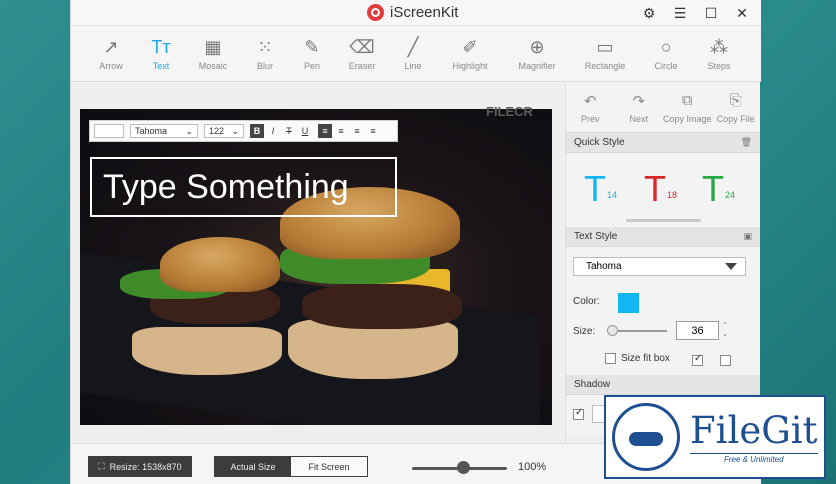  I want to click on eraser-icon: ⌫, so click(362, 46).